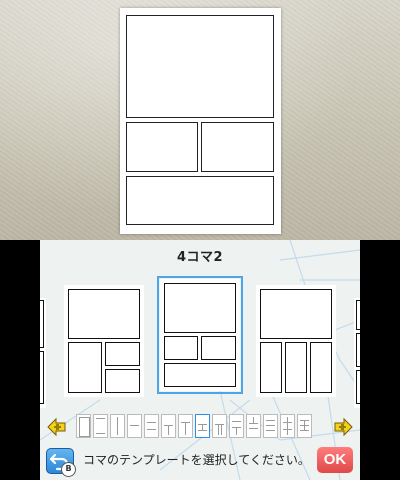  Describe the element at coordinates (335, 460) in the screenshot. I see `ok-button: OK` at that location.